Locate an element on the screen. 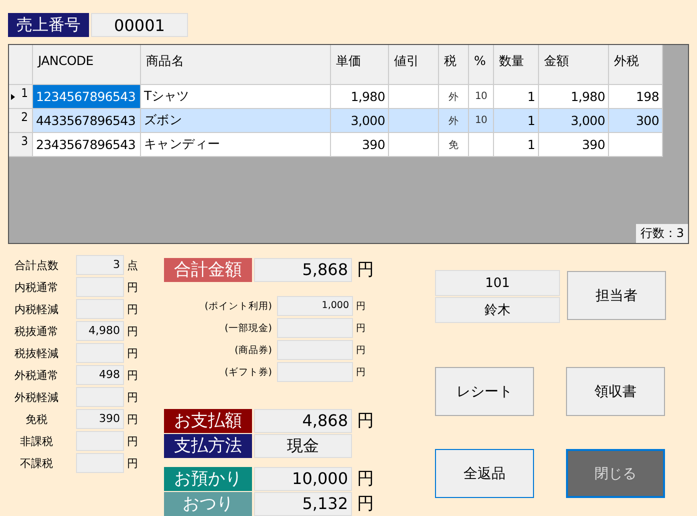 The height and width of the screenshot is (516, 697). breakdown-label: 内税通常 is located at coordinates (37, 287).